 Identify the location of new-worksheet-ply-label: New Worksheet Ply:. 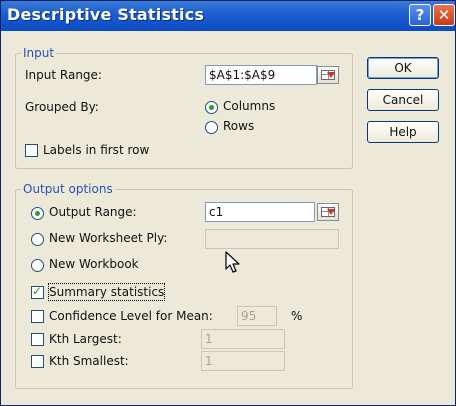
(108, 238).